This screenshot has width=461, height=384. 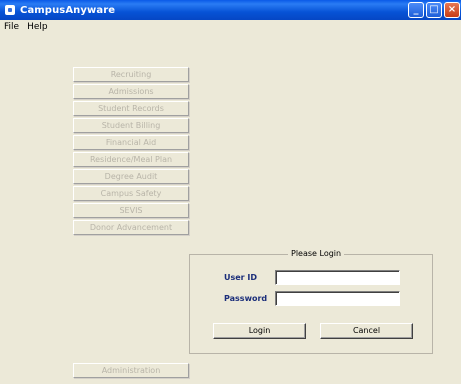 I want to click on administration-button: Administration, so click(x=131, y=370).